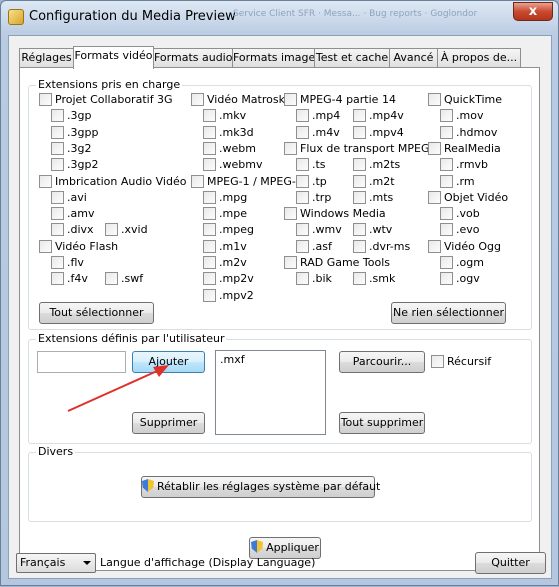 This screenshot has height=587, width=559. What do you see at coordinates (270, 392) in the screenshot?
I see `extensions-listbox: .mxf` at bounding box center [270, 392].